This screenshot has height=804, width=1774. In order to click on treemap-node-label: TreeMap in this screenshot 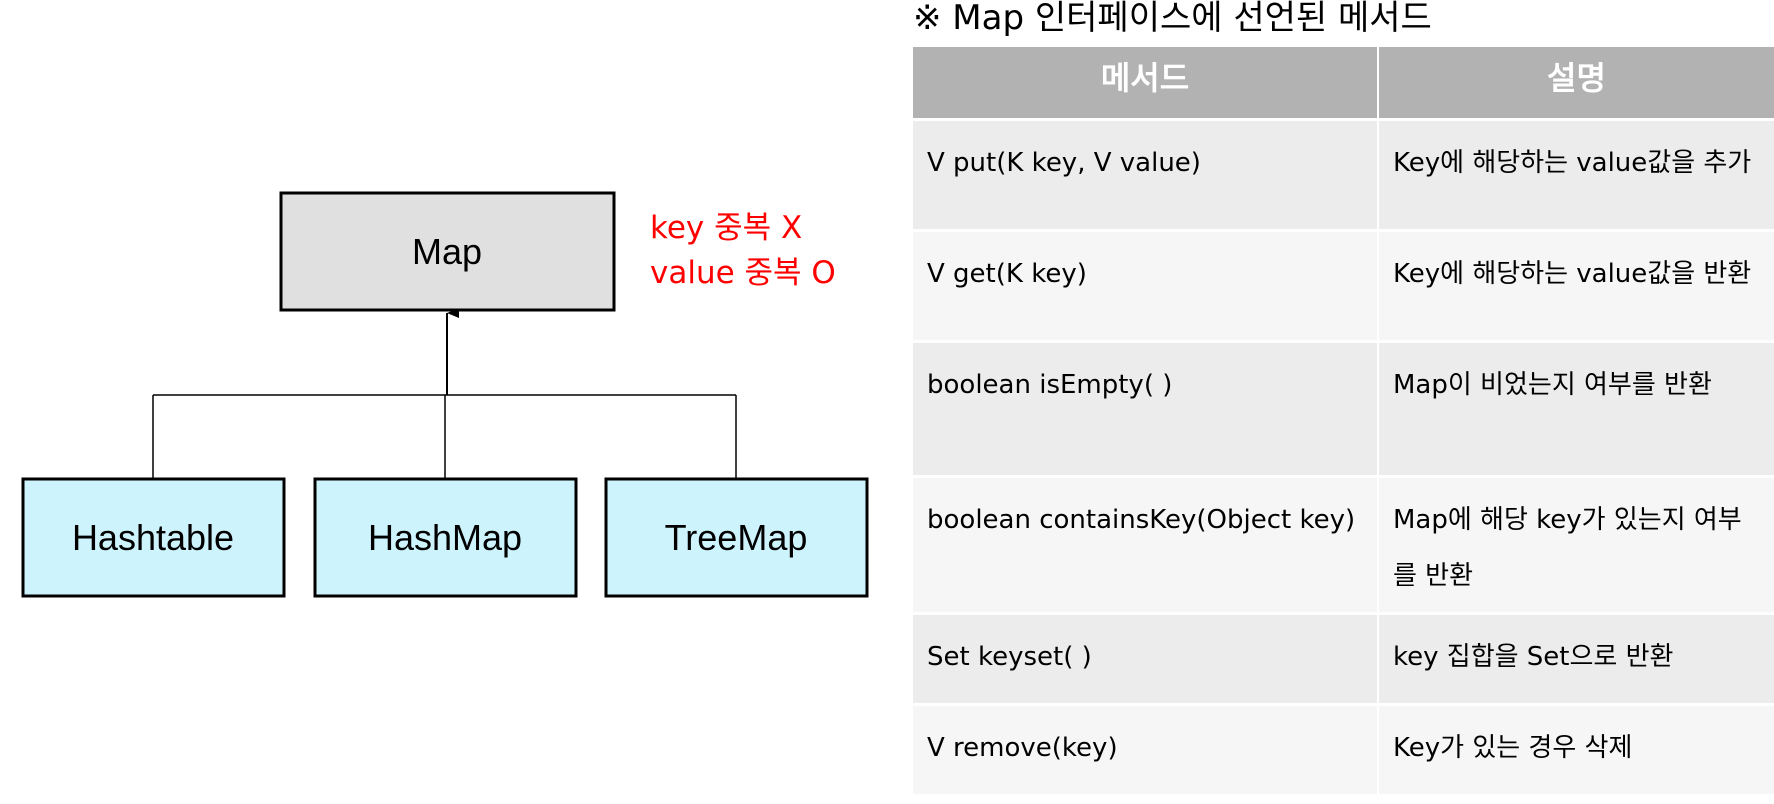, I will do `click(736, 537)`.